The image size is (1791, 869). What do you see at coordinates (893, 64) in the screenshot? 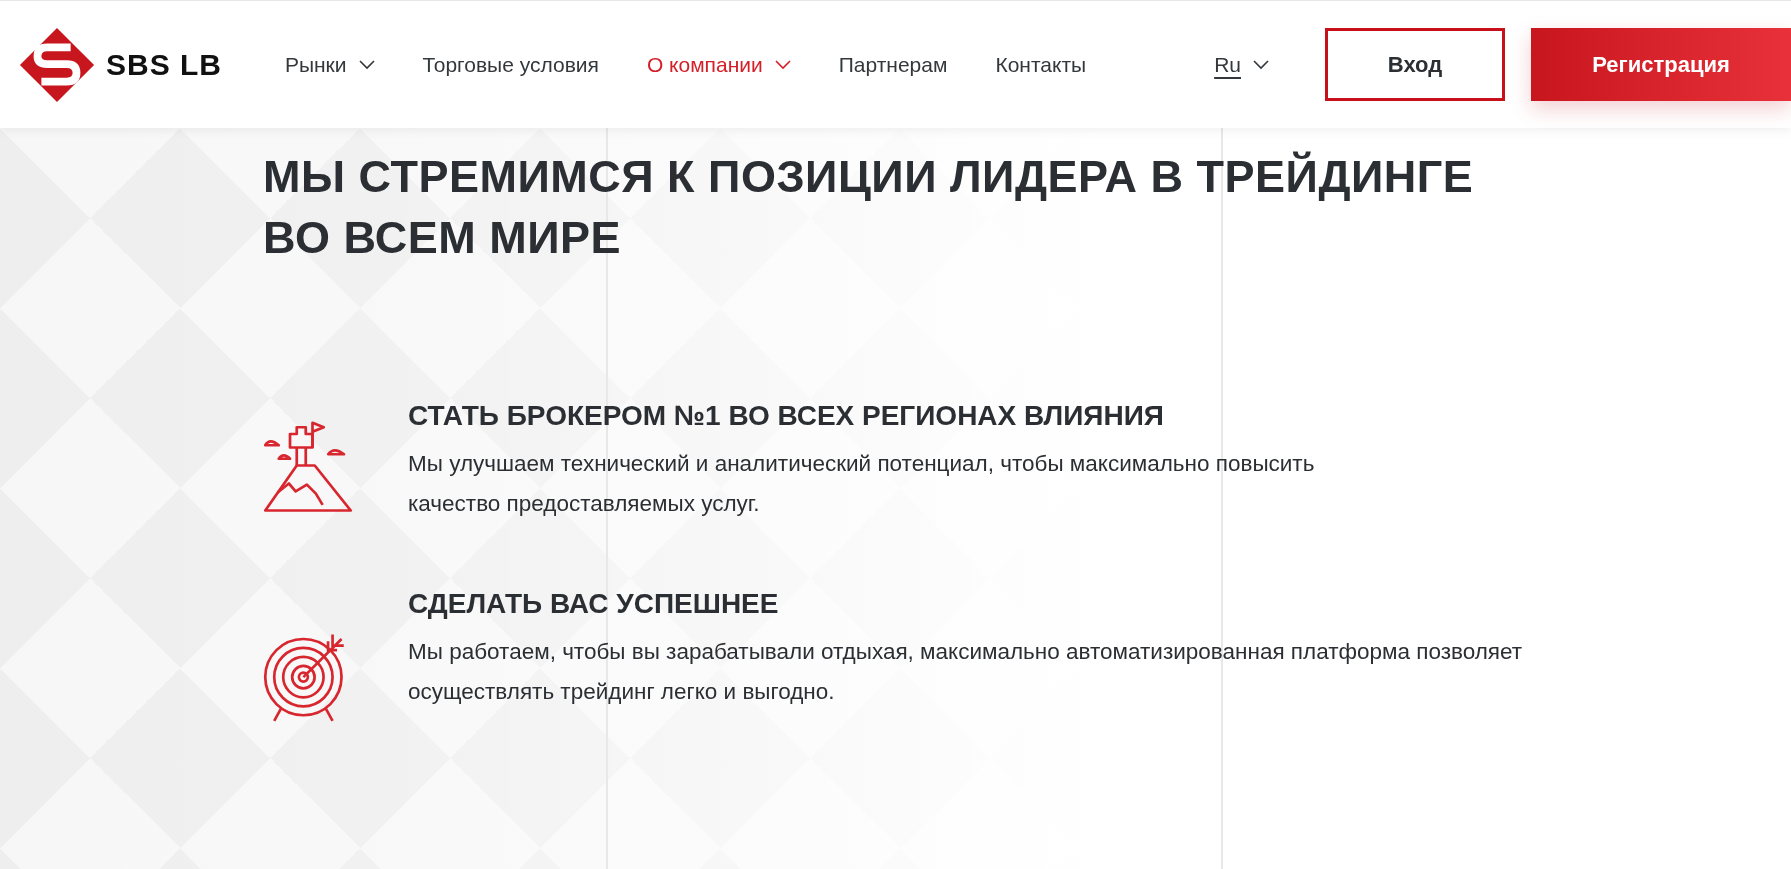
I see `nav-link: Партнерам` at bounding box center [893, 64].